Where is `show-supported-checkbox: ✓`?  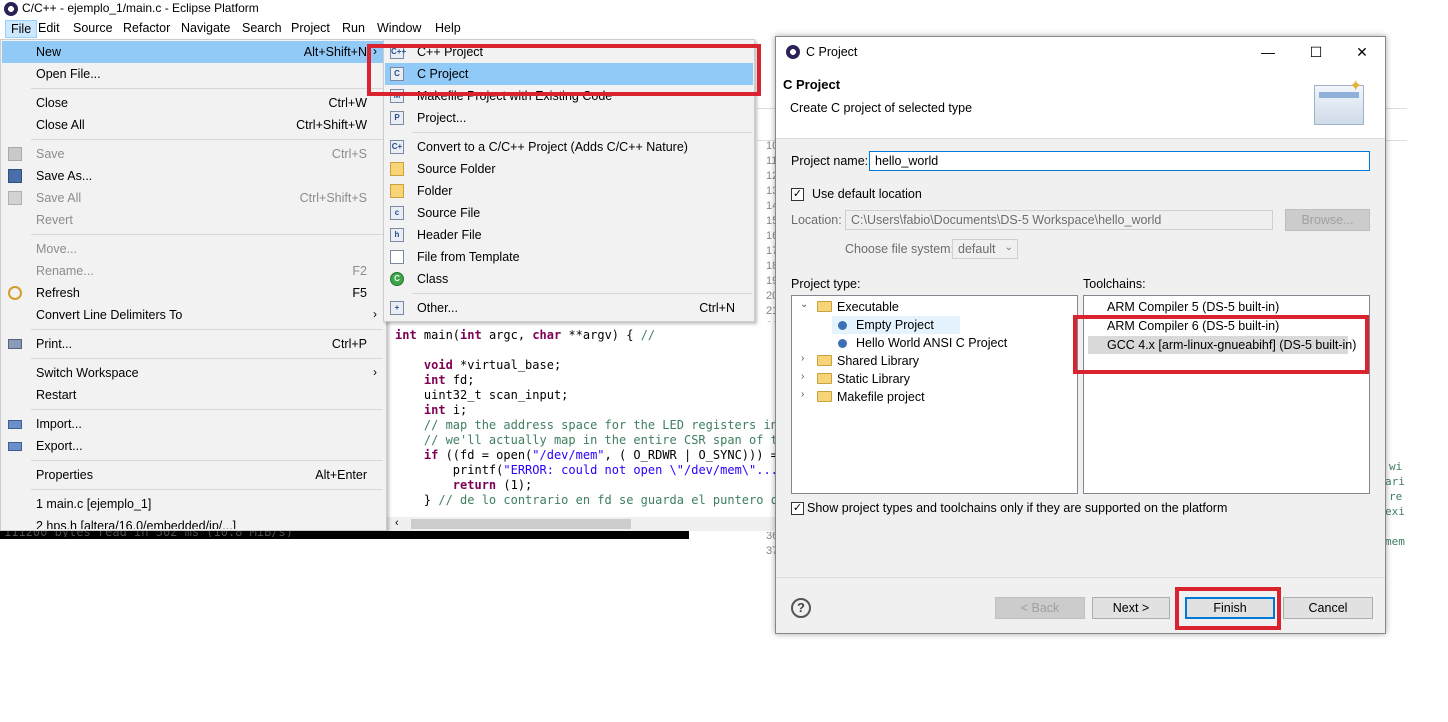
show-supported-checkbox: ✓ is located at coordinates (797, 508).